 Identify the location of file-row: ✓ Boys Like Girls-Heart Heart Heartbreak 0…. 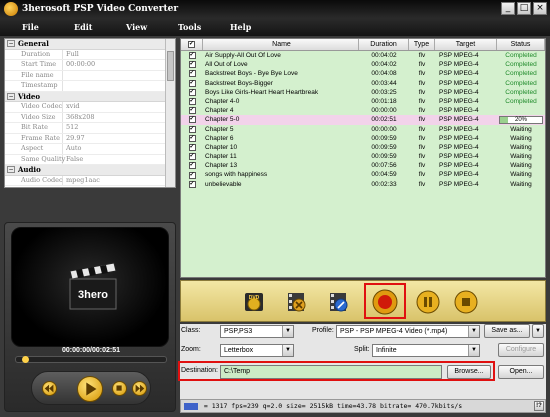
(363, 92).